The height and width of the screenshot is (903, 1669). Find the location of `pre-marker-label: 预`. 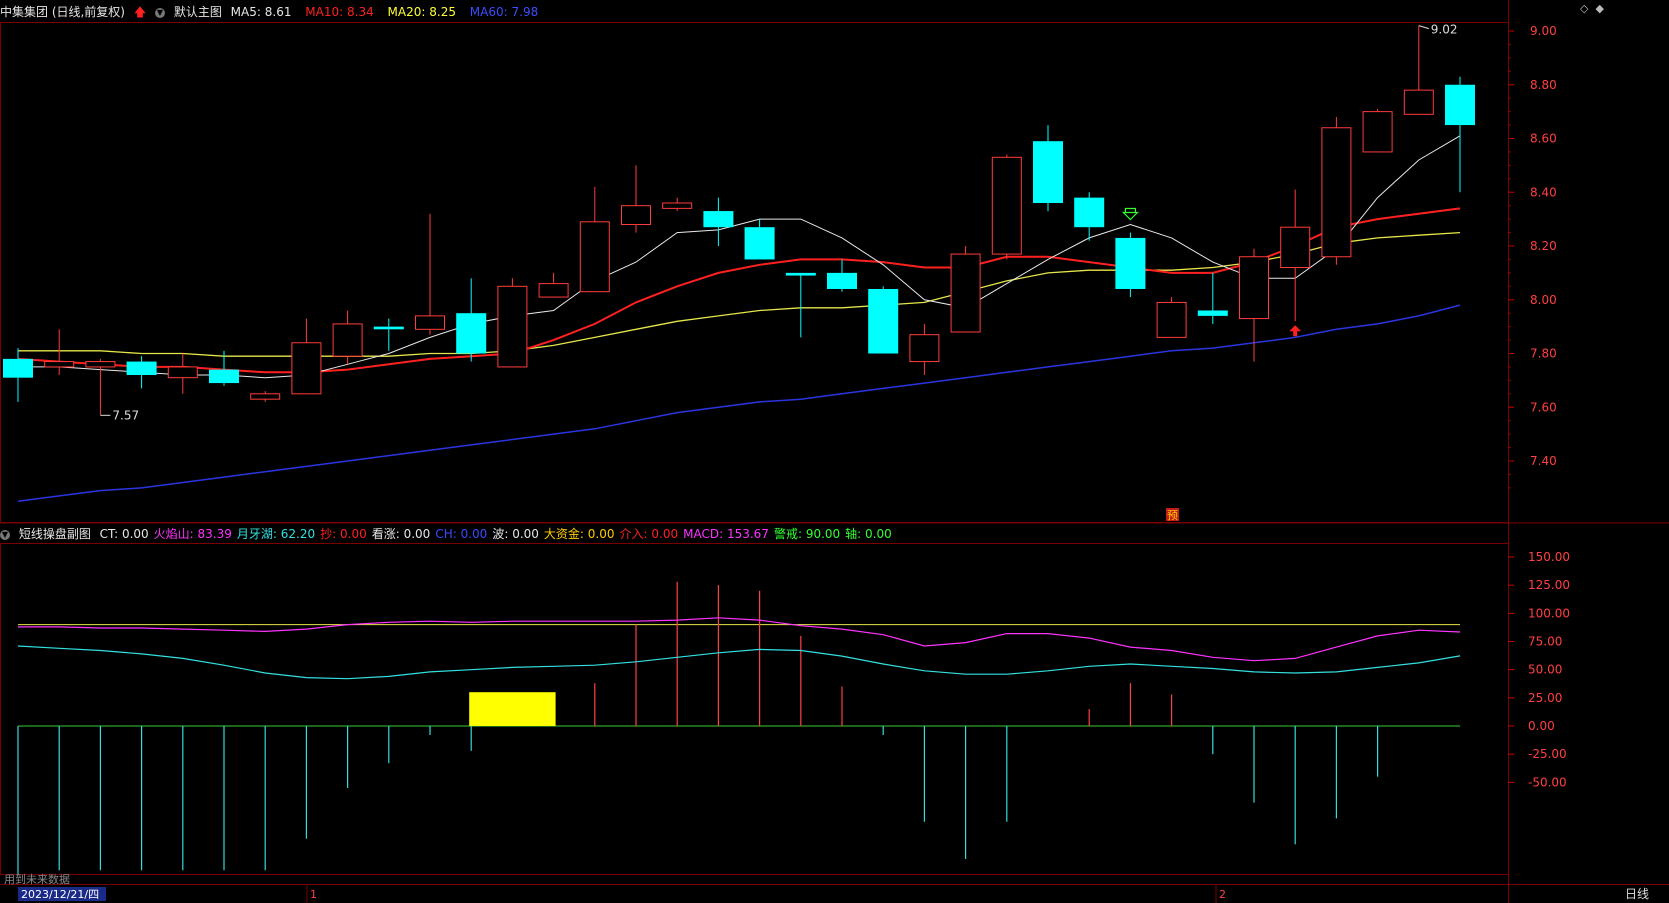

pre-marker-label: 预 is located at coordinates (1172, 515).